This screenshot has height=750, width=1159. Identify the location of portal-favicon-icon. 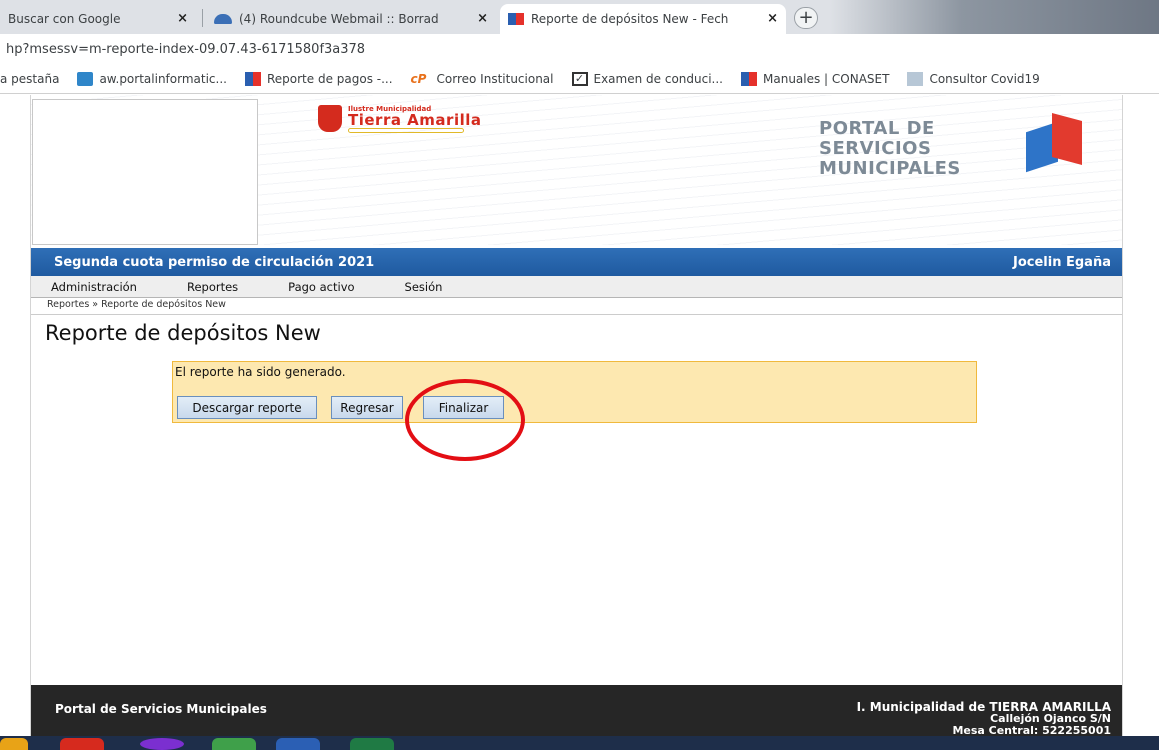
(516, 19).